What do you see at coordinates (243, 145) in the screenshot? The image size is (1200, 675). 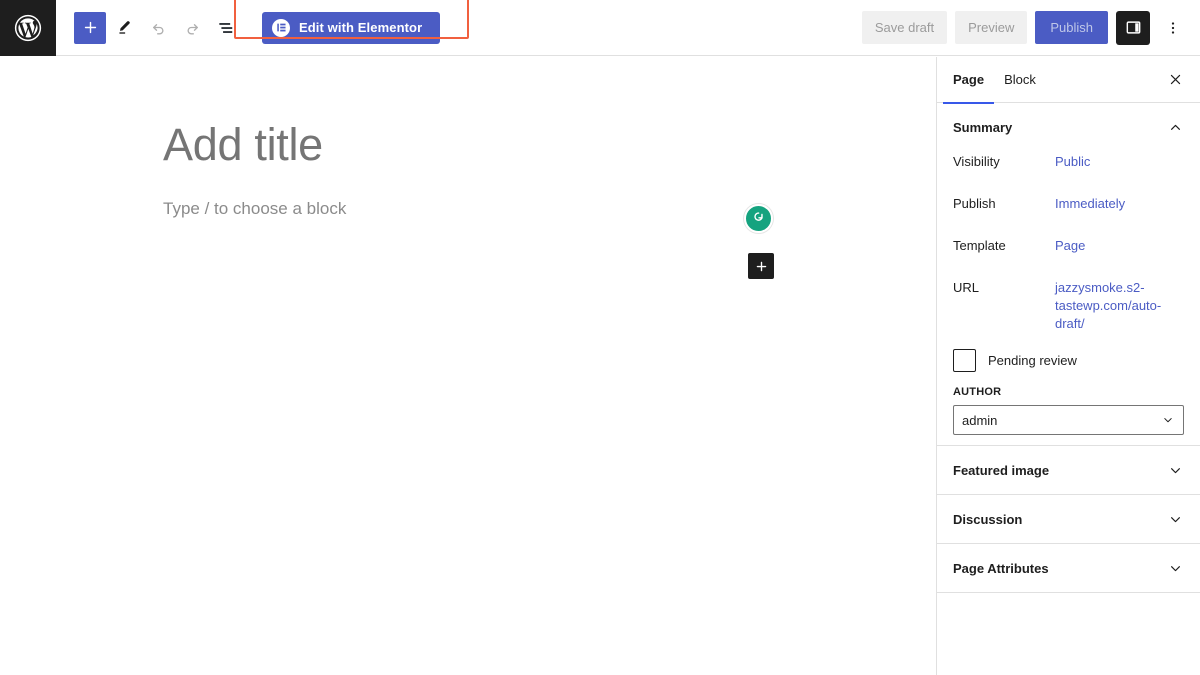 I see `post-title-input: Add title` at bounding box center [243, 145].